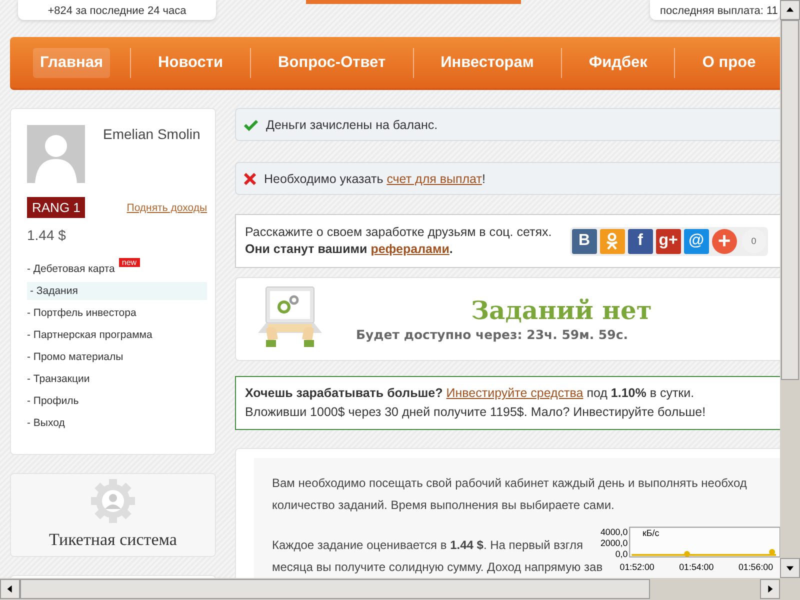  I want to click on invest-link: Инвестируйте средства, so click(515, 393).